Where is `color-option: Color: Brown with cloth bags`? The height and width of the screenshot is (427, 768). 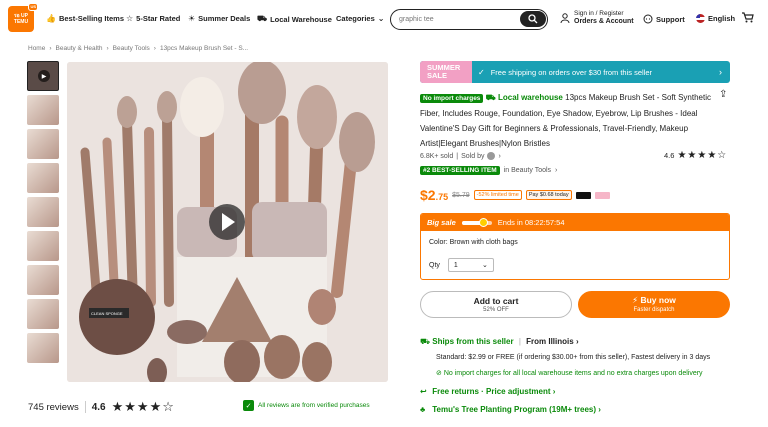
color-option: Color: Brown with cloth bags is located at coordinates (473, 242).